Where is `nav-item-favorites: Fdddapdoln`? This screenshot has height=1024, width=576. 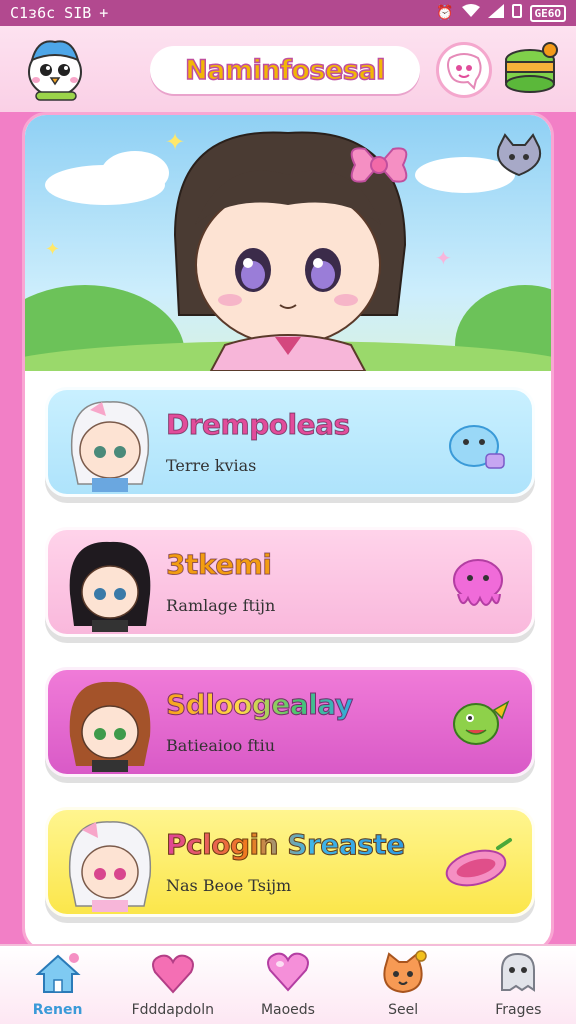
nav-item-favorites: Fdddapdoln is located at coordinates (173, 981).